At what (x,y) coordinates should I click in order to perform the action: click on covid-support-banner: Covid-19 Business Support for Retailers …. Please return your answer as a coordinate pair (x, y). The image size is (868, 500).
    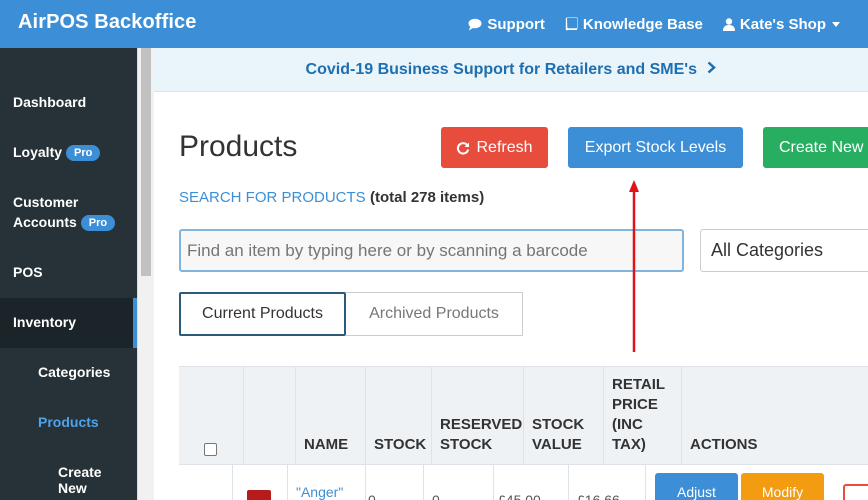
    Looking at the image, I should click on (511, 70).